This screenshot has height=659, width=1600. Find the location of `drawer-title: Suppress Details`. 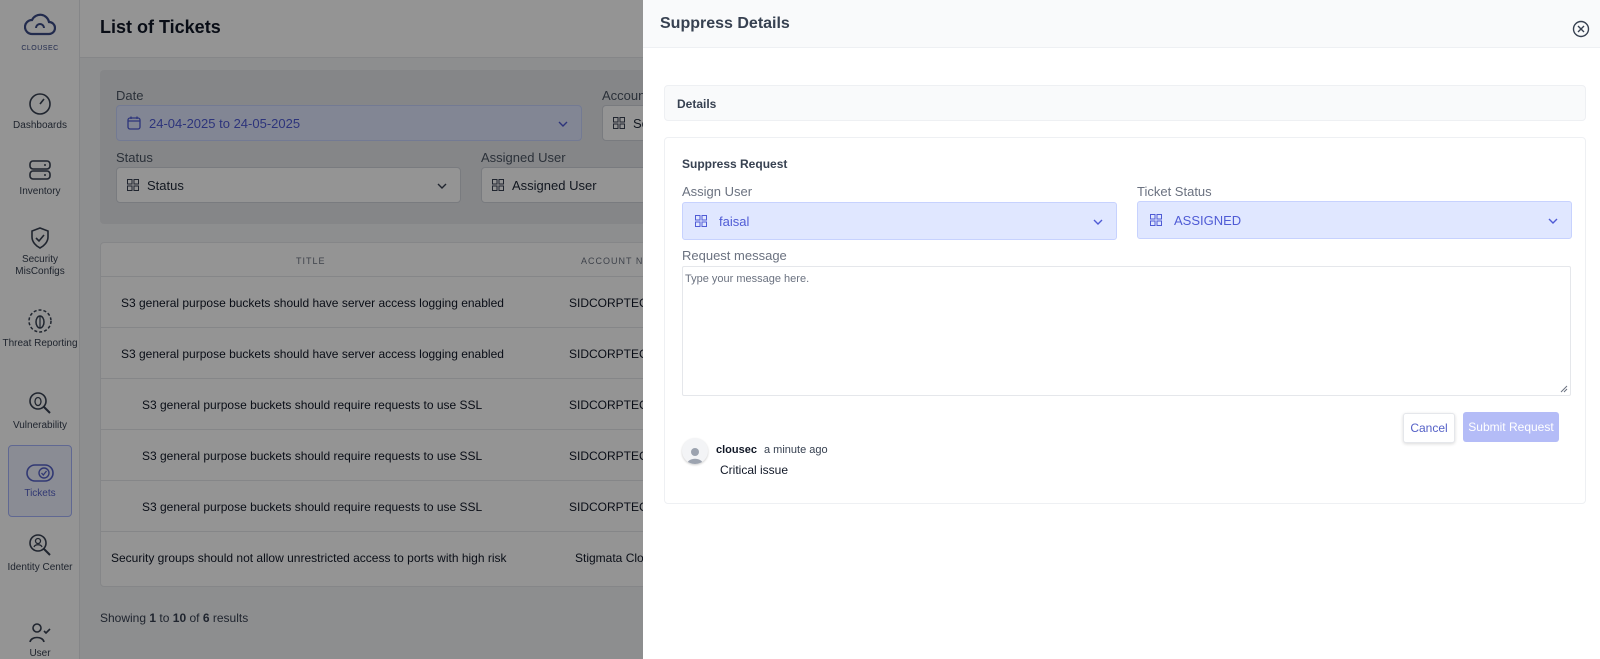

drawer-title: Suppress Details is located at coordinates (725, 23).